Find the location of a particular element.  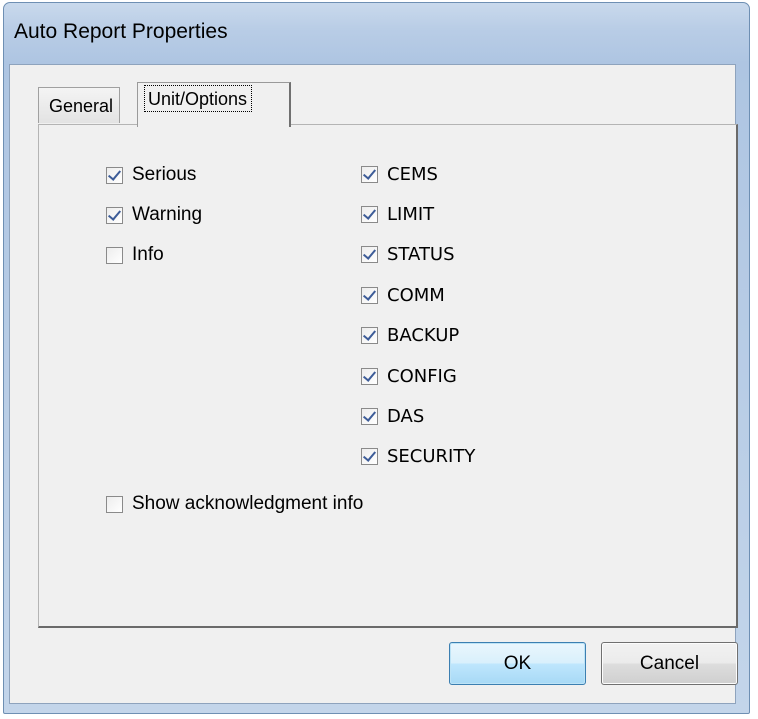

checkbox-serious-label: Serious is located at coordinates (164, 174).